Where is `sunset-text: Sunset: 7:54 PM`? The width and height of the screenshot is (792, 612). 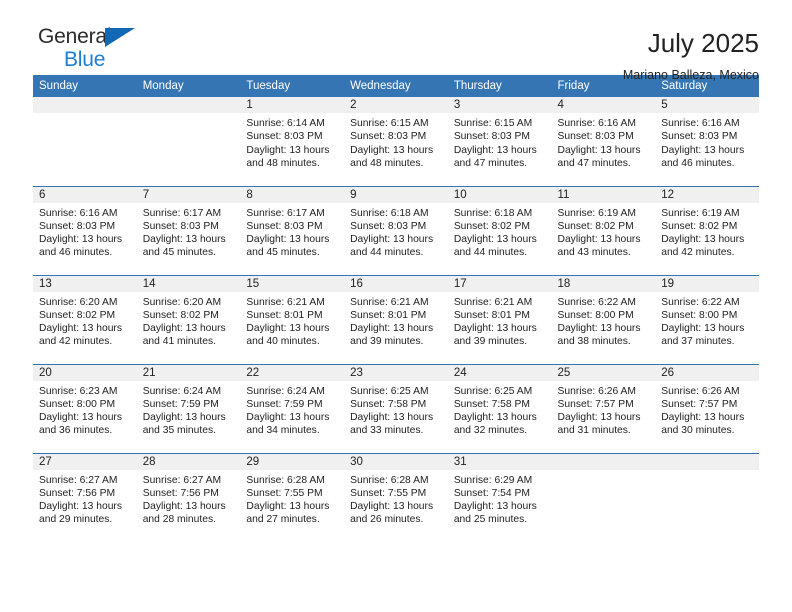 sunset-text: Sunset: 7:54 PM is located at coordinates (491, 493).